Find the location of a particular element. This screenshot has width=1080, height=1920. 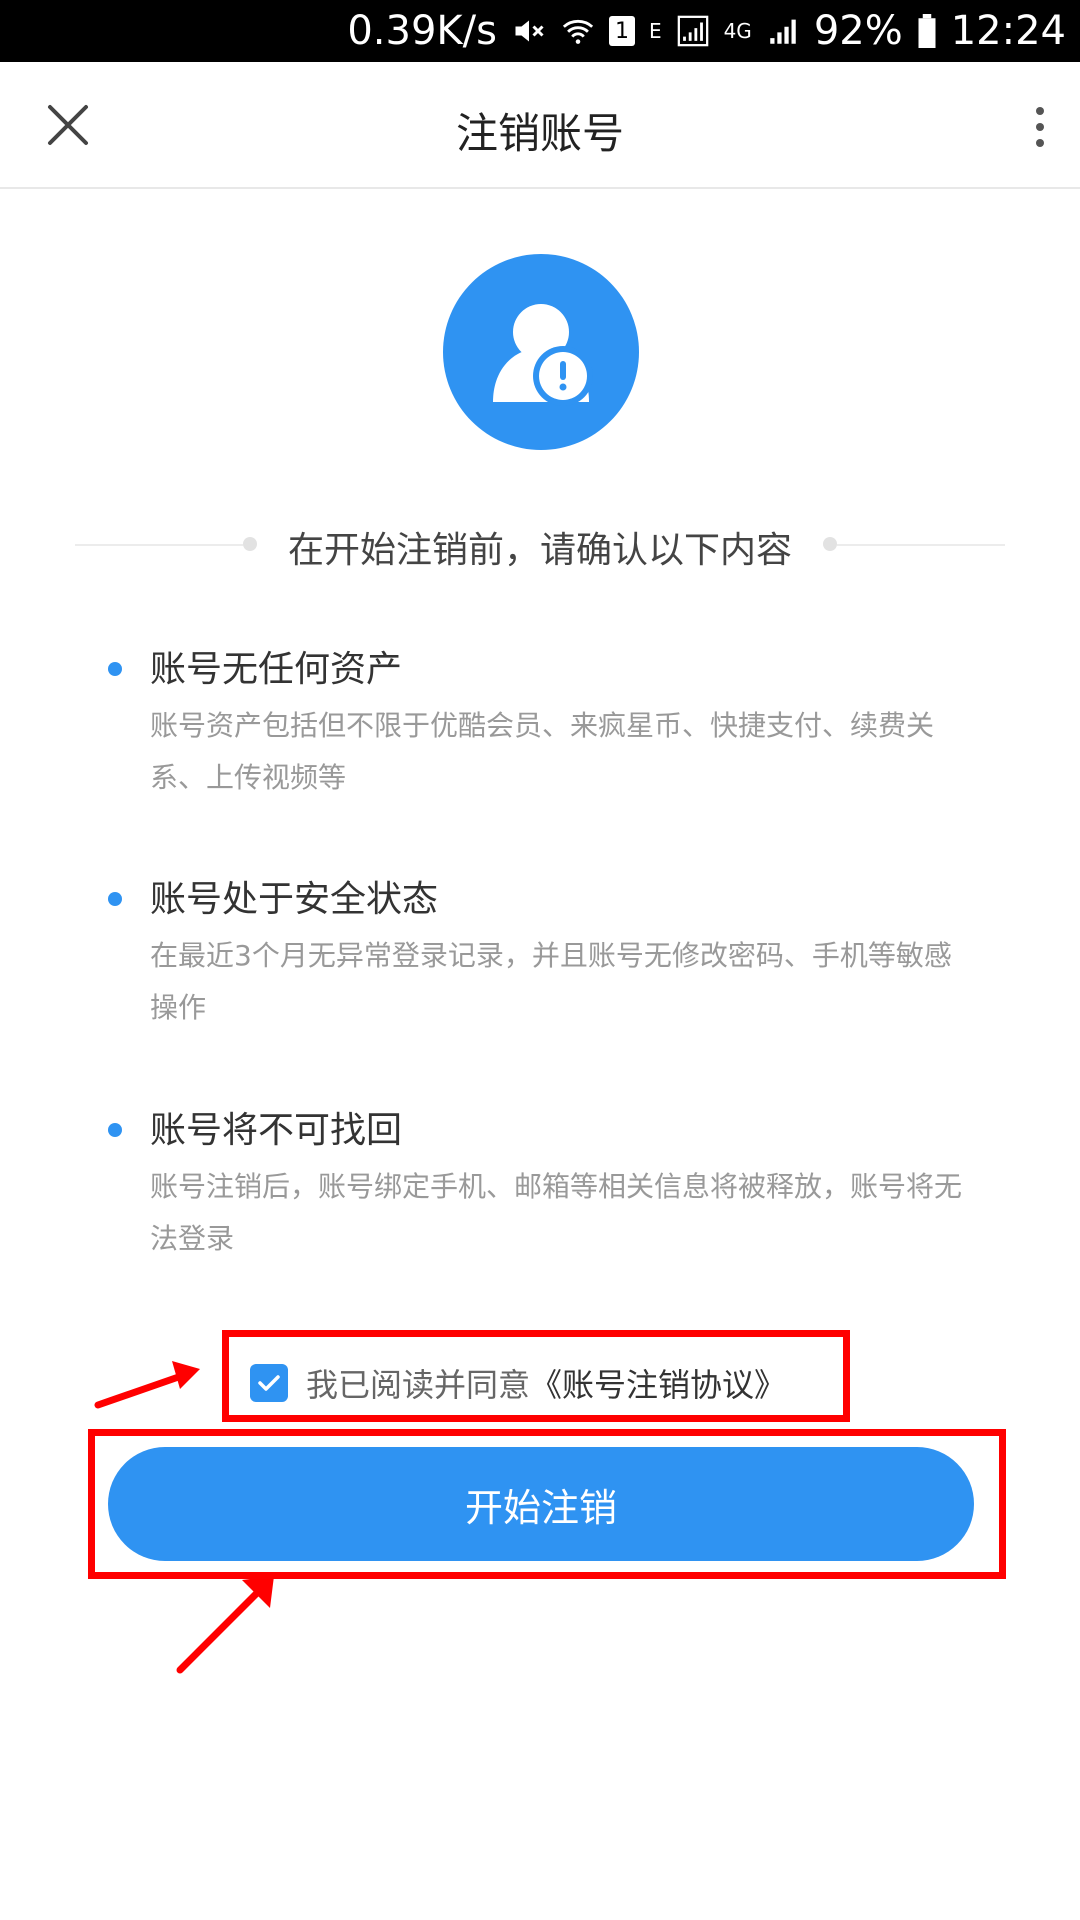

more-vertical-icon is located at coordinates (1040, 127).